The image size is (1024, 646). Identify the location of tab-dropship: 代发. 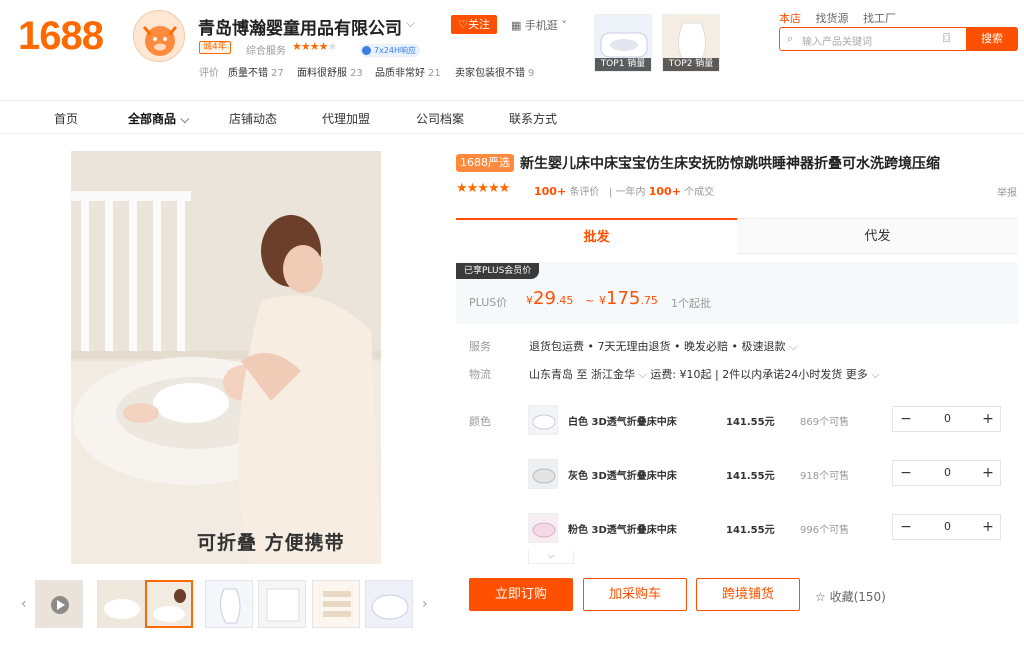
(877, 236).